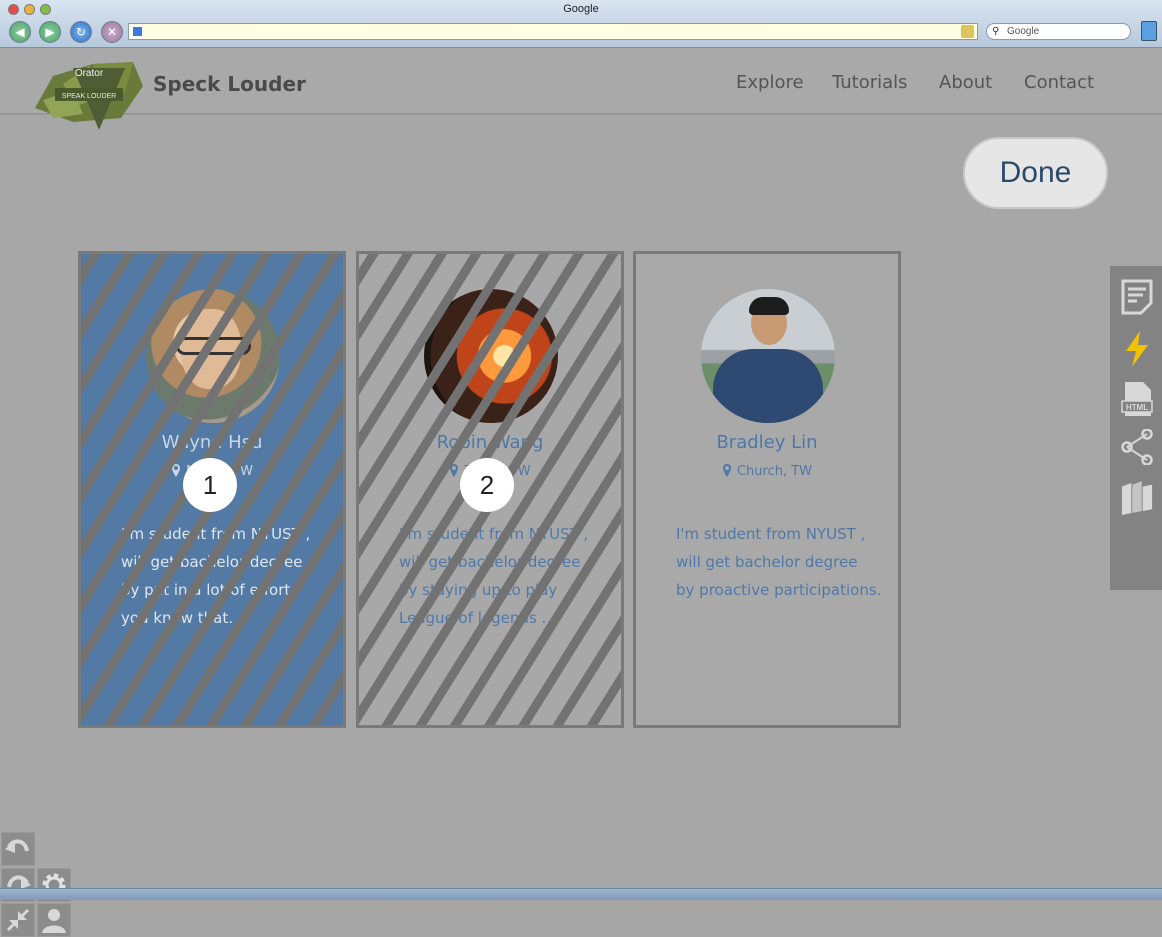  I want to click on back-button: ◀, so click(20, 32).